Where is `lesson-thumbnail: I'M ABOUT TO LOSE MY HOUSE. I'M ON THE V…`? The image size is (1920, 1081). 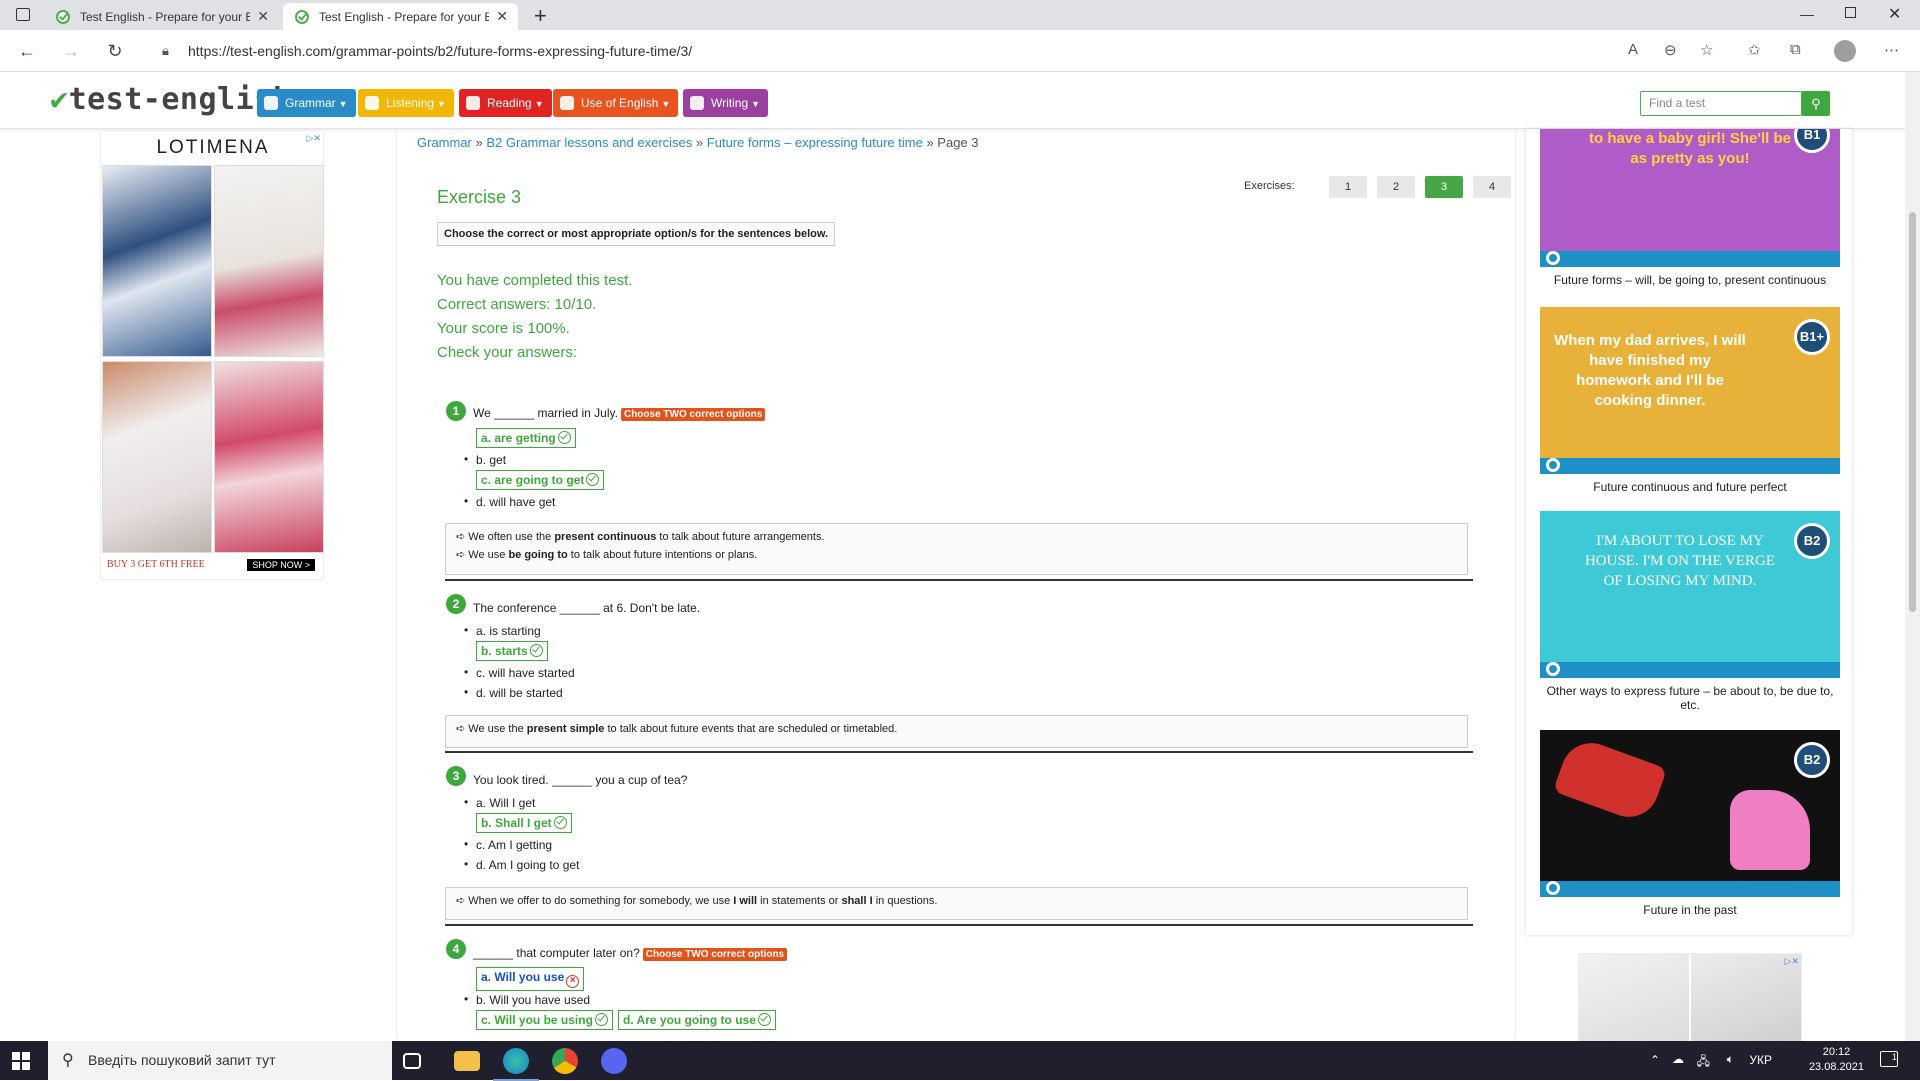
lesson-thumbnail: I'M ABOUT TO LOSE MY HOUSE. I'M ON THE V… is located at coordinates (1690, 594).